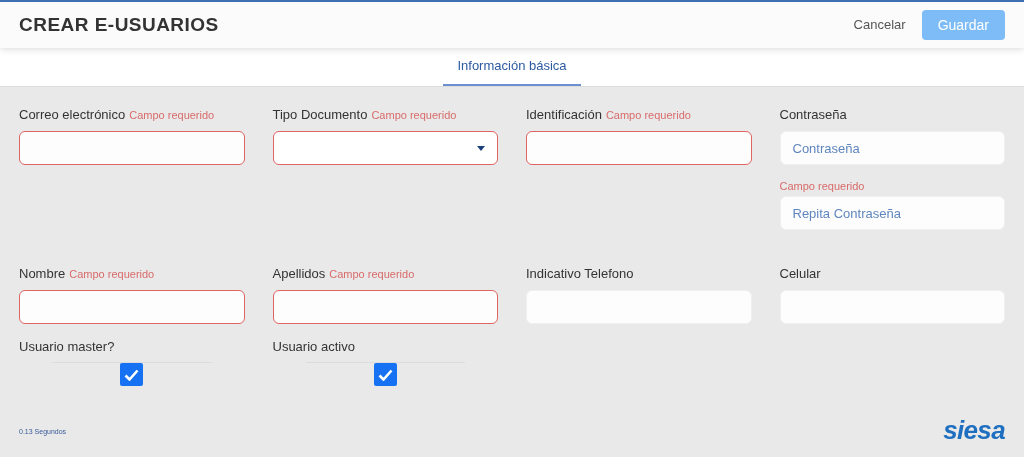 This screenshot has width=1024, height=457. I want to click on field-label: Apellidos, so click(299, 274).